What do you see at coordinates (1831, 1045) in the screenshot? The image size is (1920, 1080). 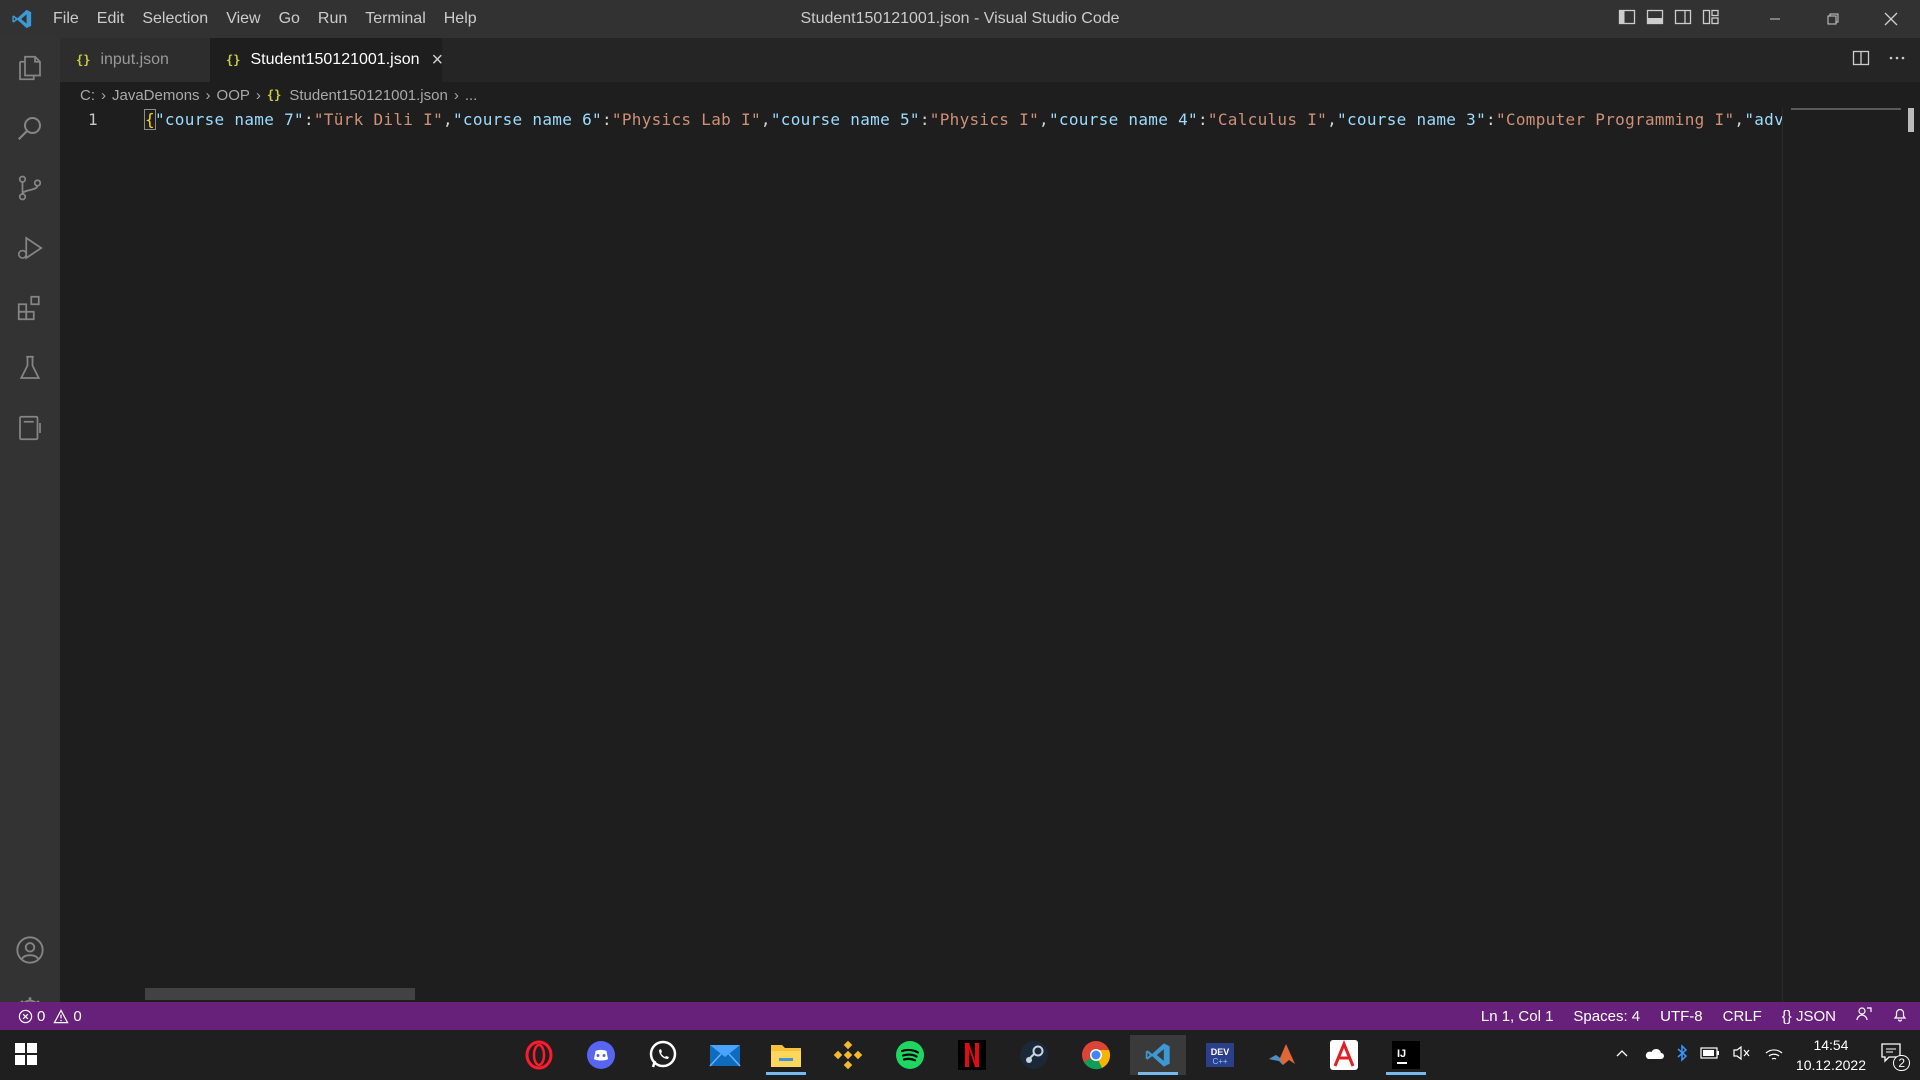 I see `clock-time: 14:54` at bounding box center [1831, 1045].